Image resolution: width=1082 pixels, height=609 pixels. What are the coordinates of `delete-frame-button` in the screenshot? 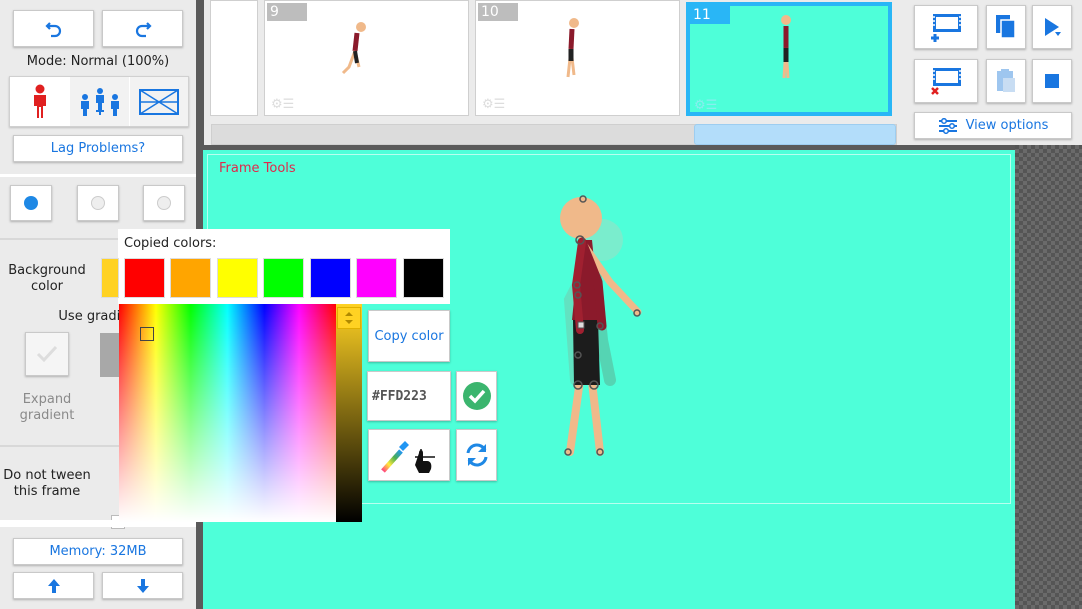 It's located at (946, 81).